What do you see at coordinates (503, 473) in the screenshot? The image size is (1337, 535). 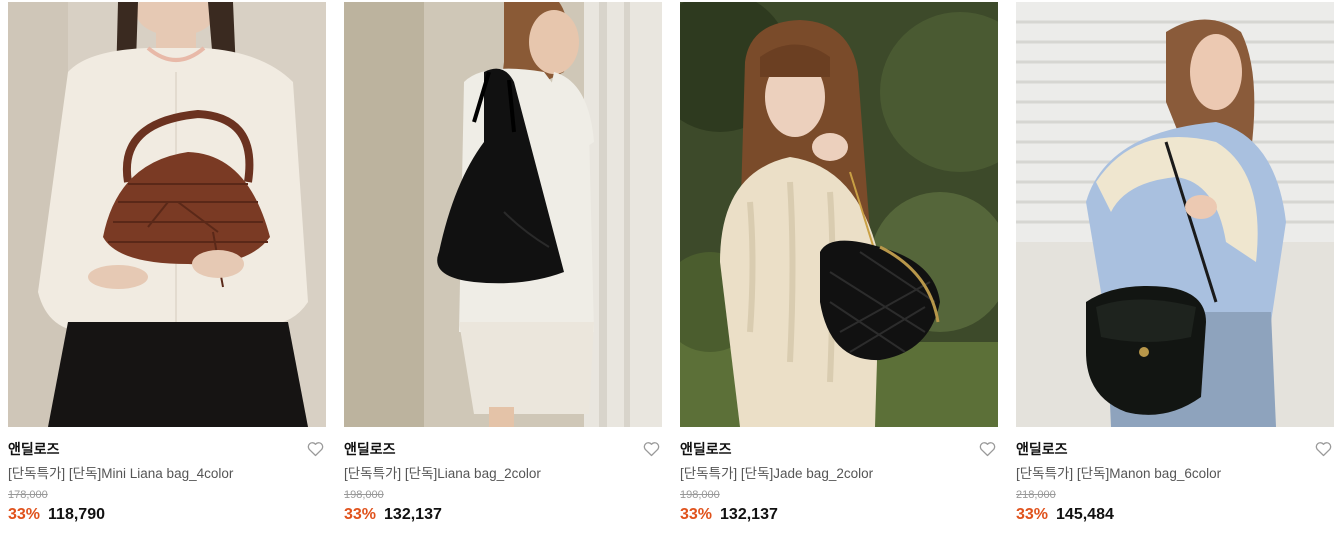 I see `product-title: [단독특가] [단독]Liana bag_2color` at bounding box center [503, 473].